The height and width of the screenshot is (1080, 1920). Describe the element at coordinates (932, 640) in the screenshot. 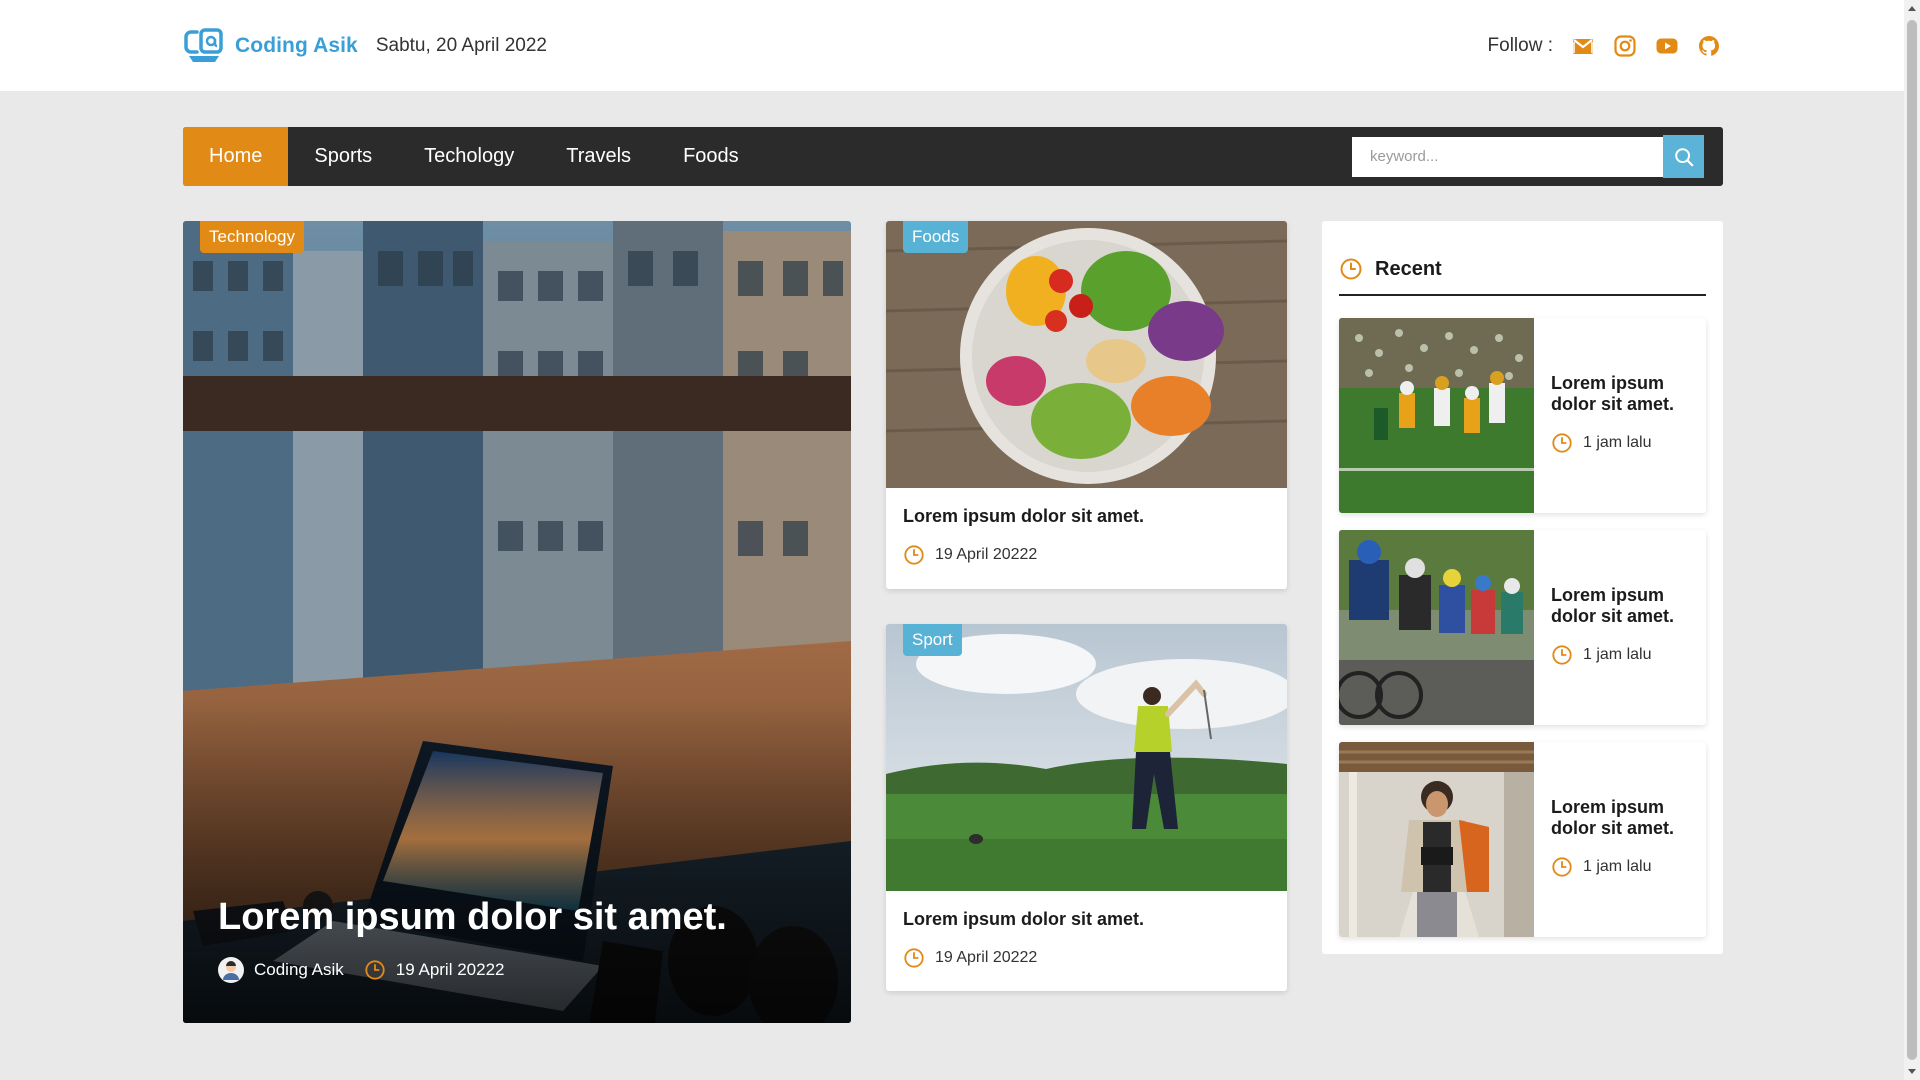

I see `card-category-badge: Sport` at that location.